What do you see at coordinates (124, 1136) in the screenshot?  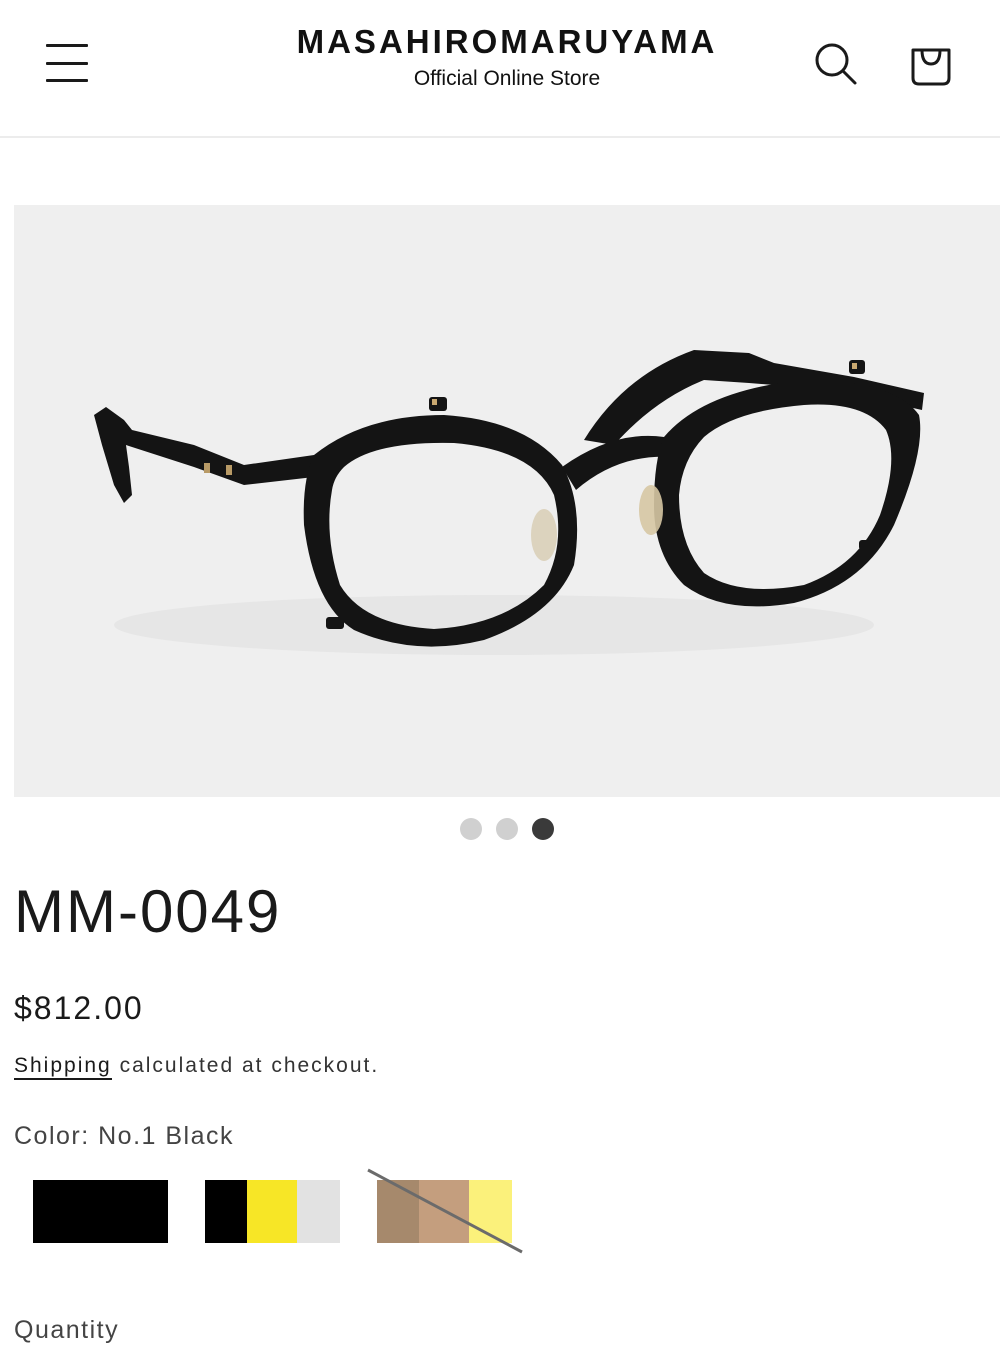 I see `color-label: Color: No.1 Black` at bounding box center [124, 1136].